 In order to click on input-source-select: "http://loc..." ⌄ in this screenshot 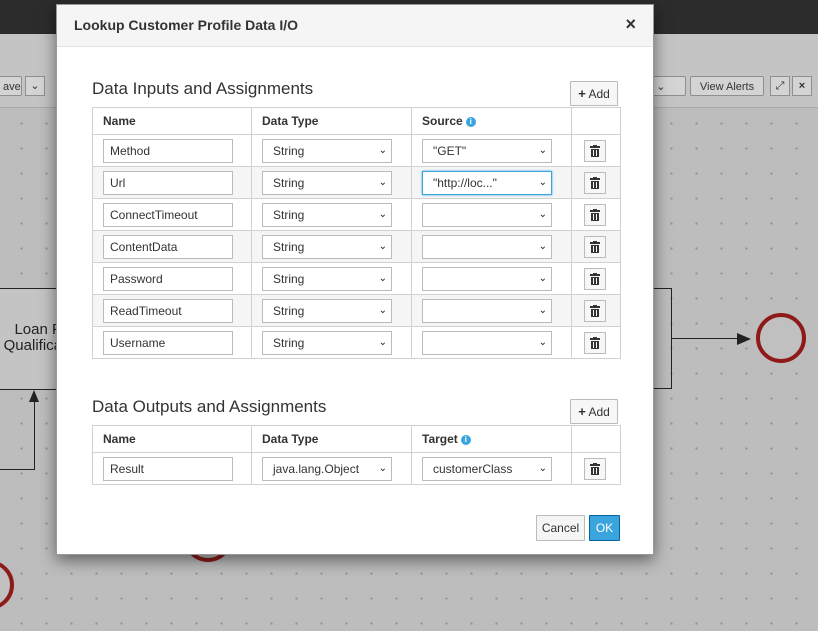, I will do `click(487, 182)`.